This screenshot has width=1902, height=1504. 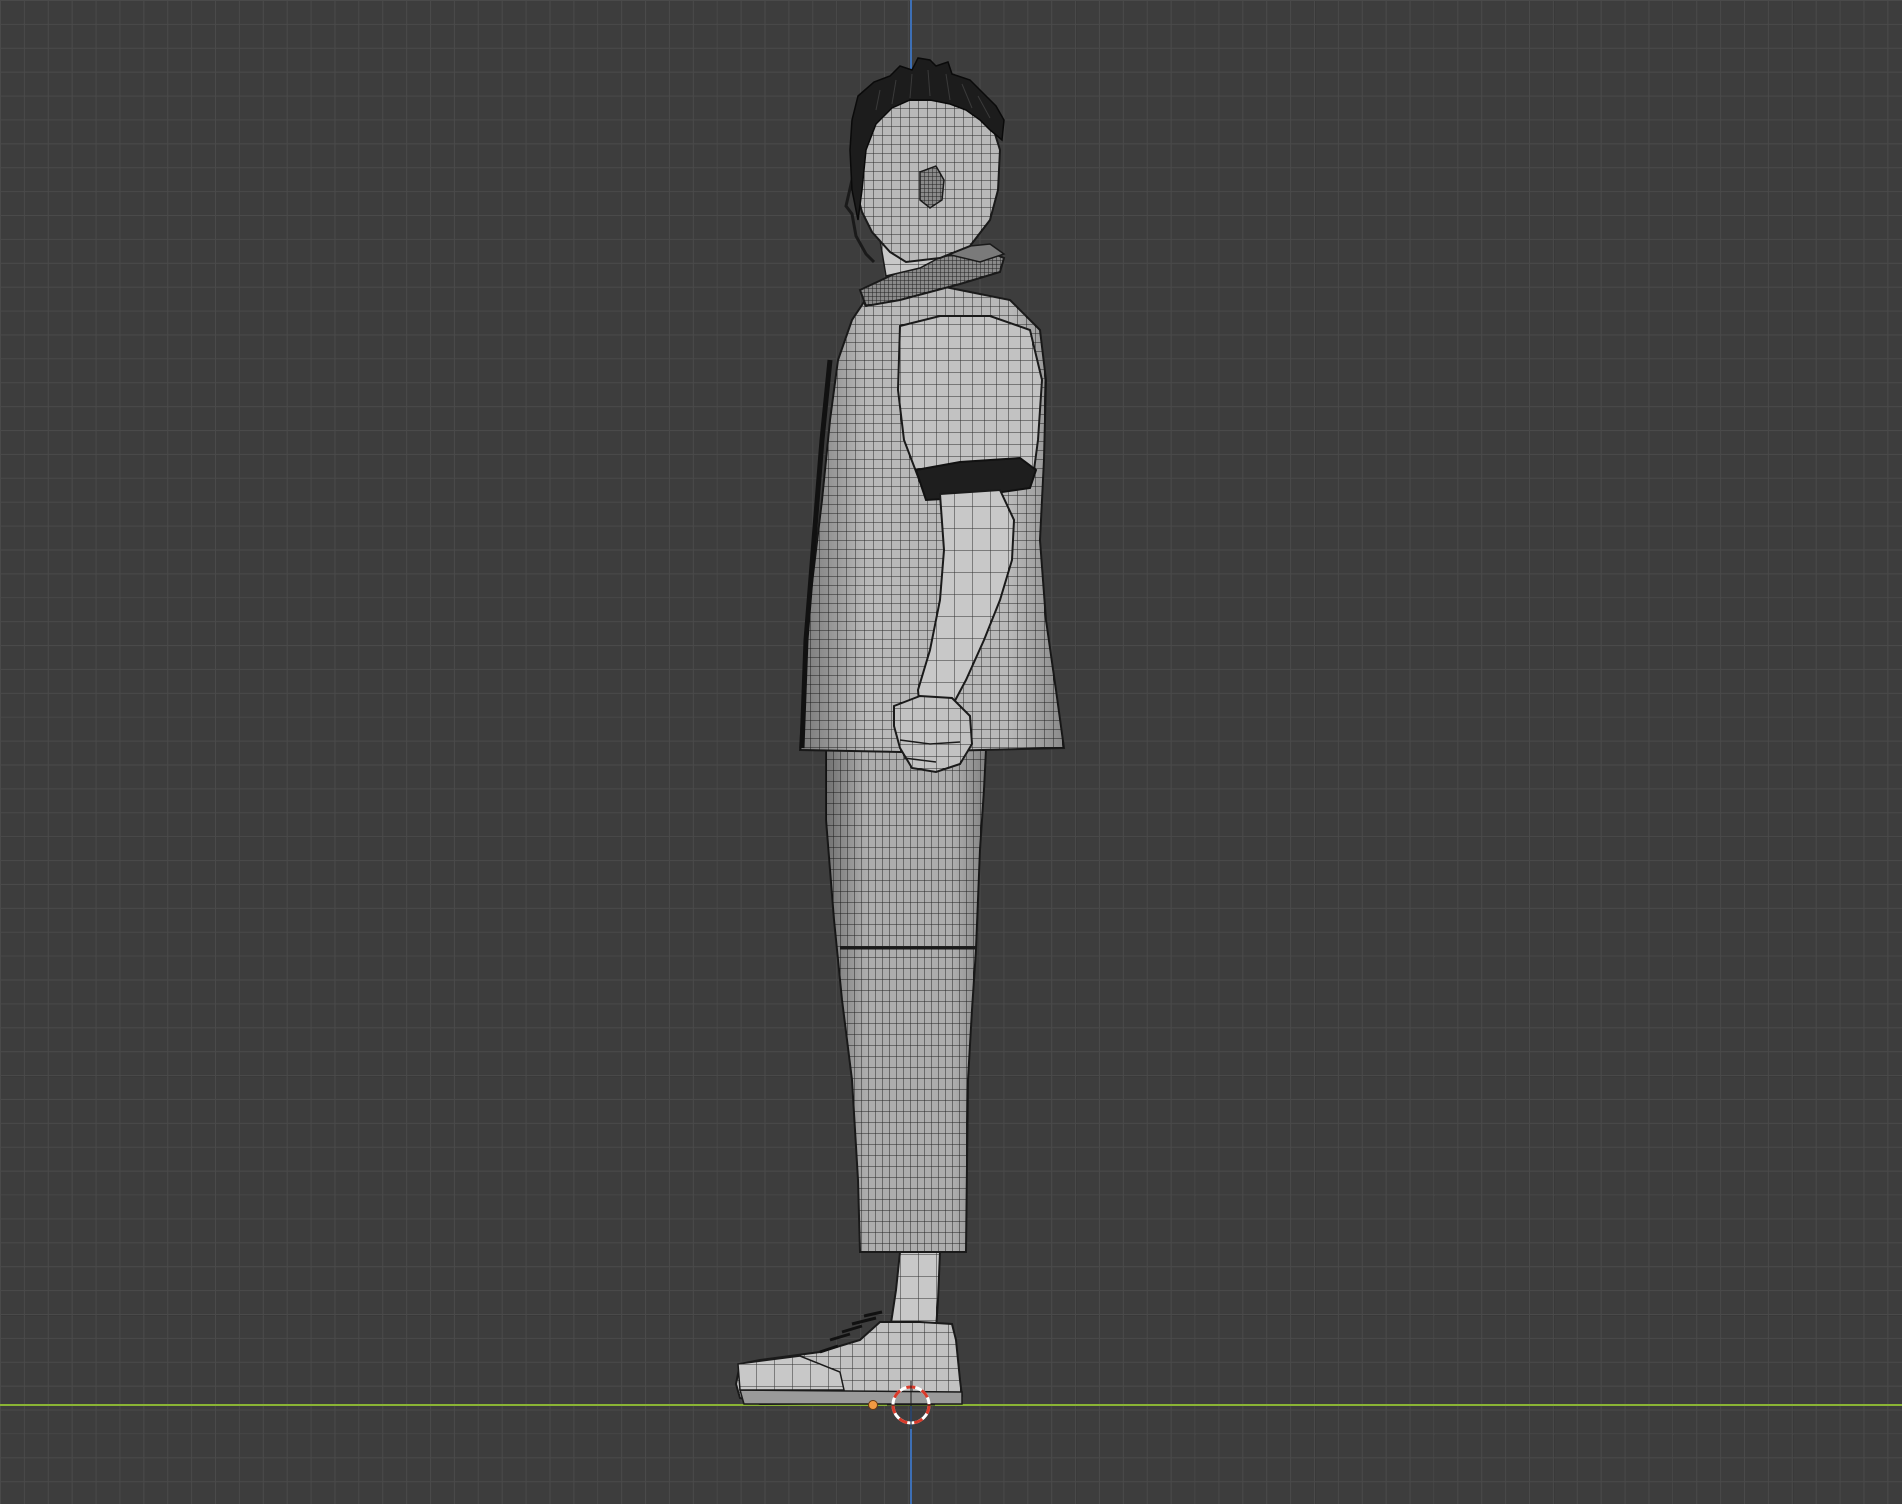 I want to click on ankle-mesh, so click(x=915, y=1291).